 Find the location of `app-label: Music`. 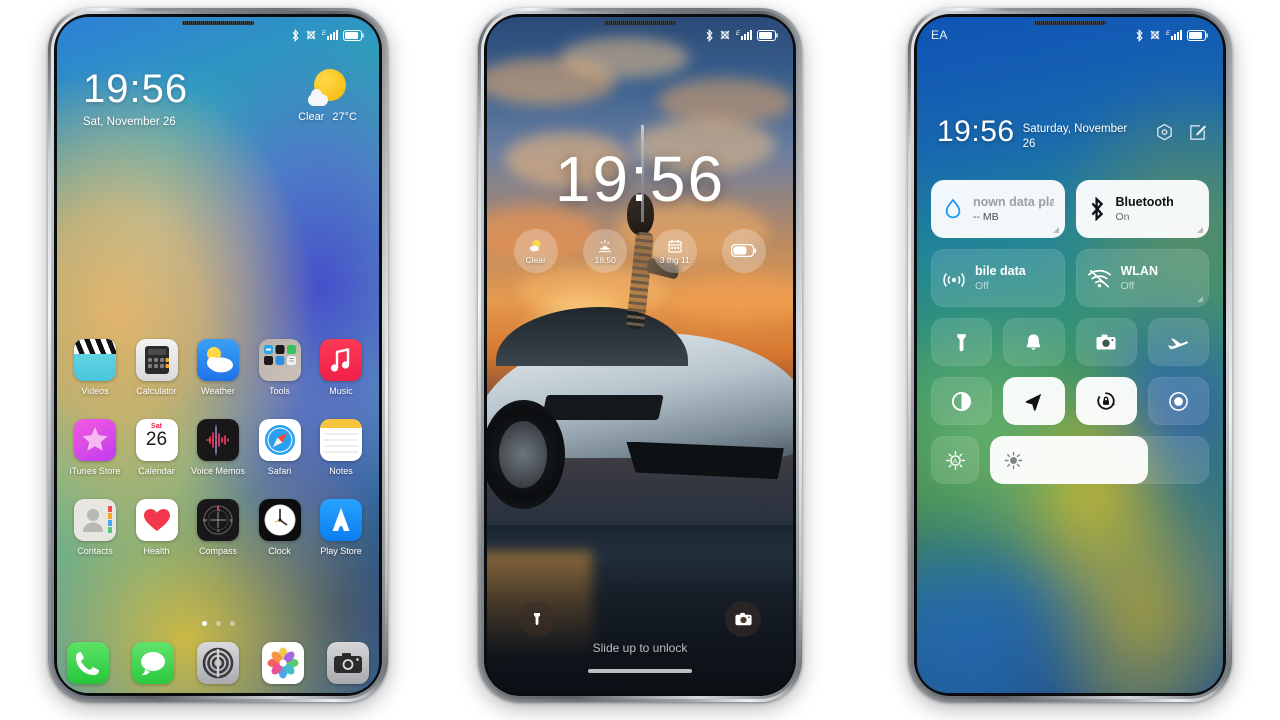

app-label: Music is located at coordinates (341, 391).